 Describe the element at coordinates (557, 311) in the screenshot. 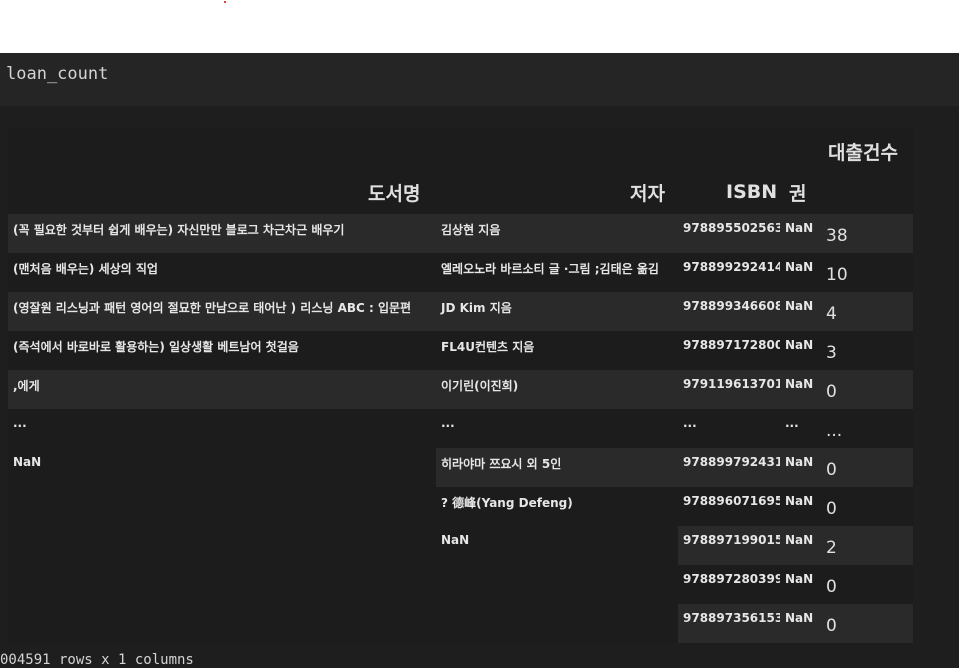

I see `cell-author: JD Kim 지음` at that location.